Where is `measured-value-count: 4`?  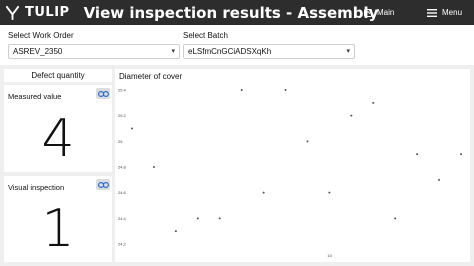 measured-value-count: 4 is located at coordinates (58, 139).